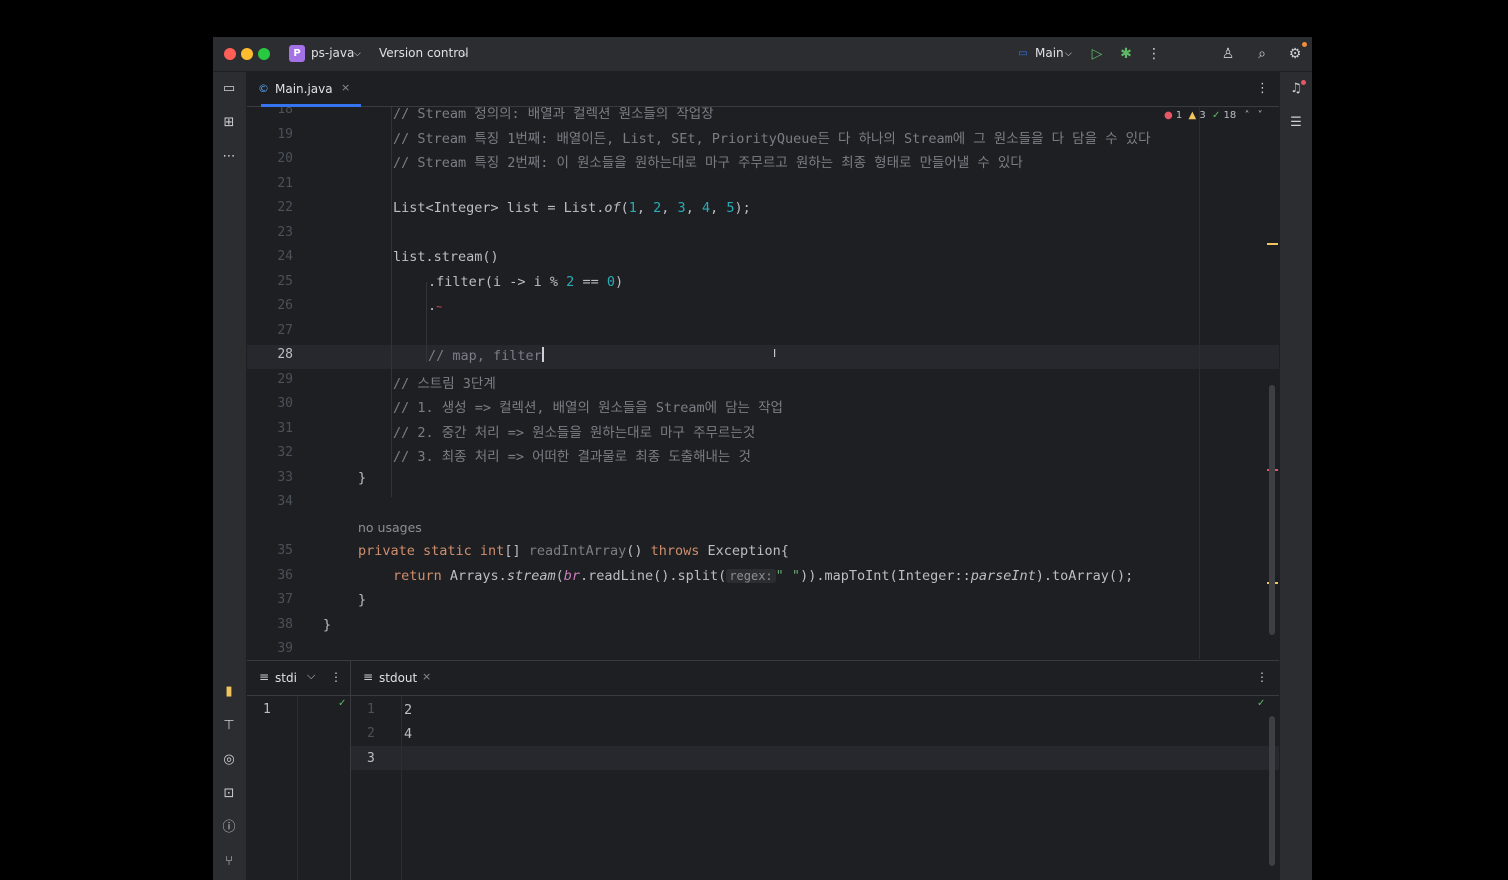 This screenshot has width=1508, height=880. I want to click on stdin-gutter-divider, so click(297, 788).